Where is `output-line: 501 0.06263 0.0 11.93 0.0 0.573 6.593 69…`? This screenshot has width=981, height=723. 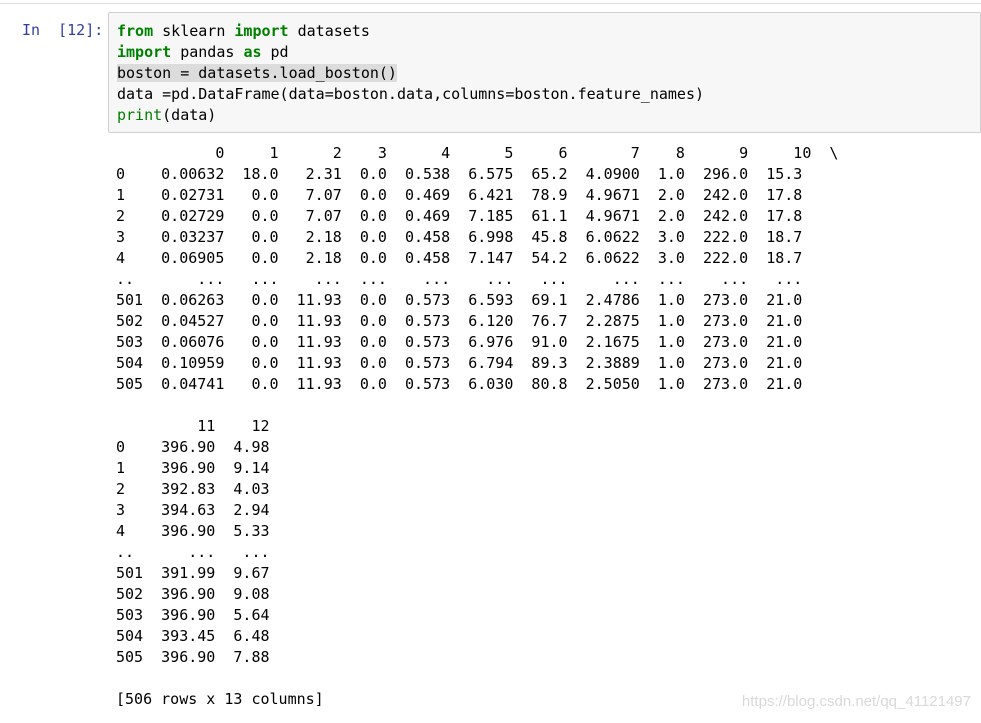
output-line: 501 0.06263 0.0 11.93 0.0 0.573 6.593 69… is located at coordinates (459, 300).